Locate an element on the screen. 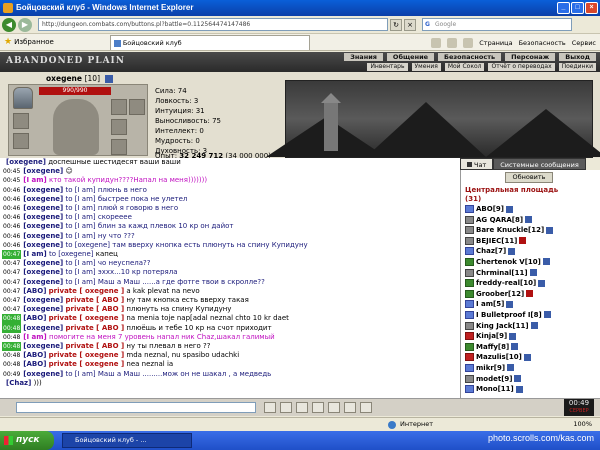  player-item: Groober[12] is located at coordinates (531, 294).